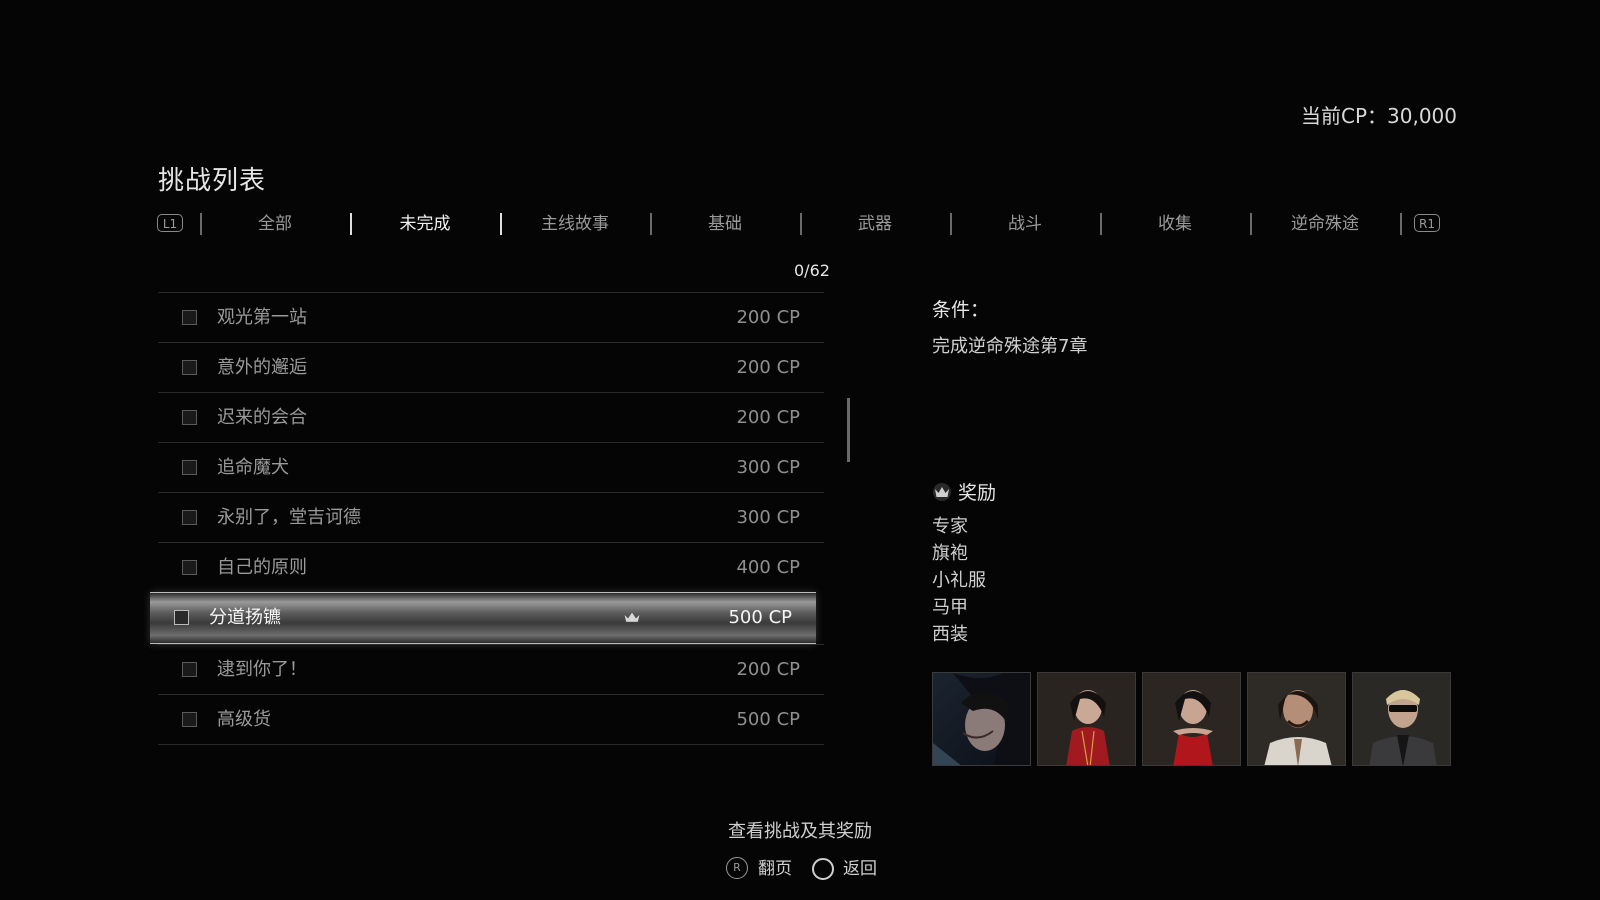  Describe the element at coordinates (491, 317) in the screenshot. I see `challenge-row: 观光第一站 200 CP` at that location.